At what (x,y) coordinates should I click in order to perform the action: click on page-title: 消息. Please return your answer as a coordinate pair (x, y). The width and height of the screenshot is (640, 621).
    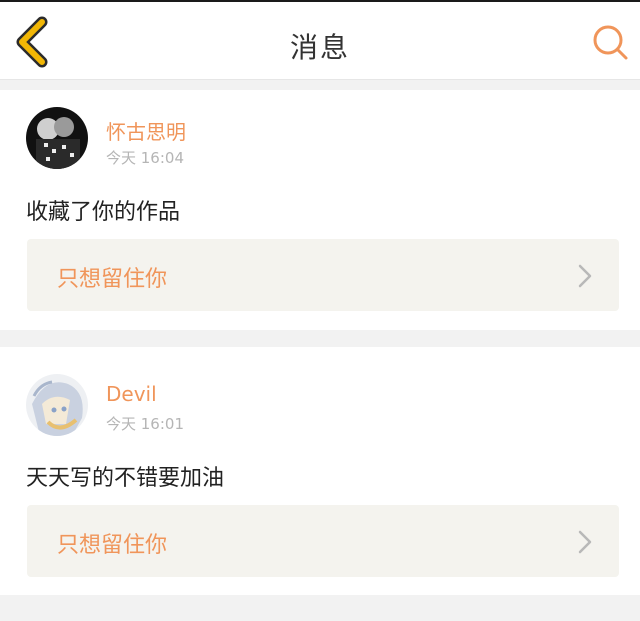
    Looking at the image, I should click on (319, 47).